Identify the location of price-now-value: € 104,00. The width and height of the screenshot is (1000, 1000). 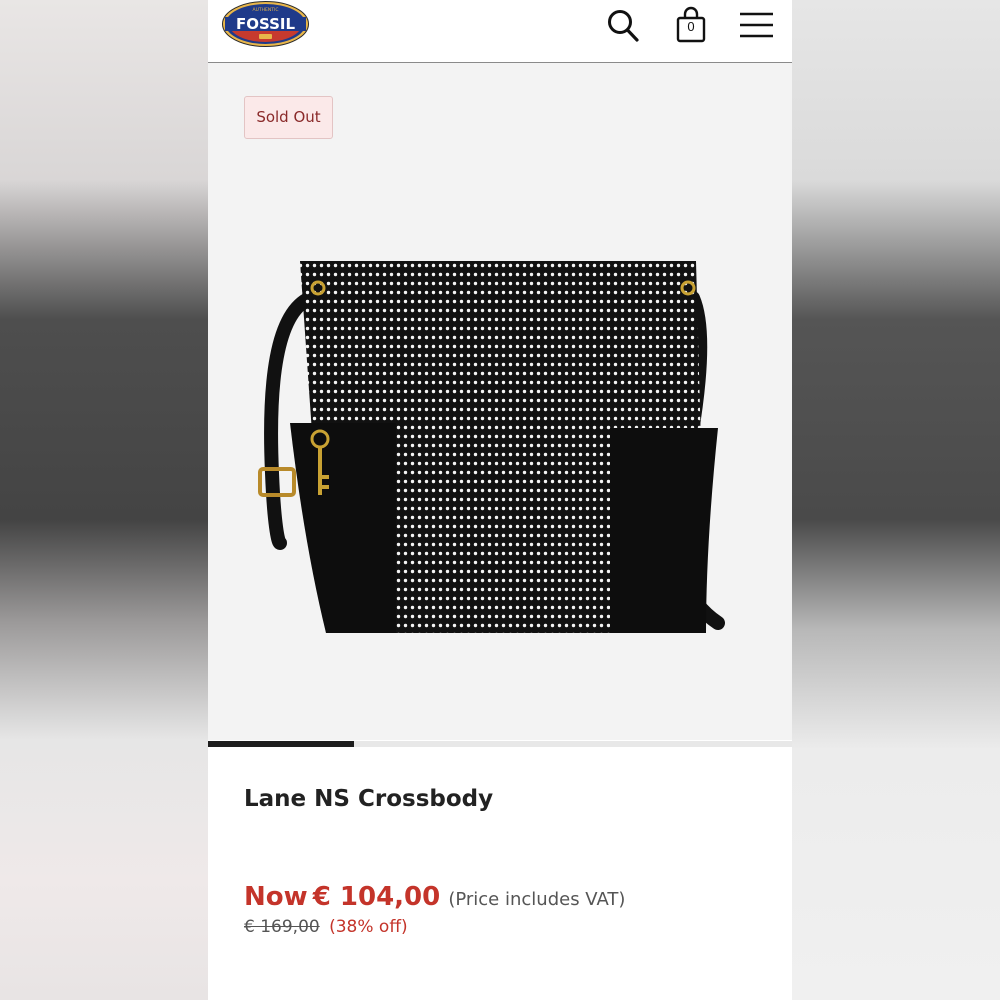
(376, 897).